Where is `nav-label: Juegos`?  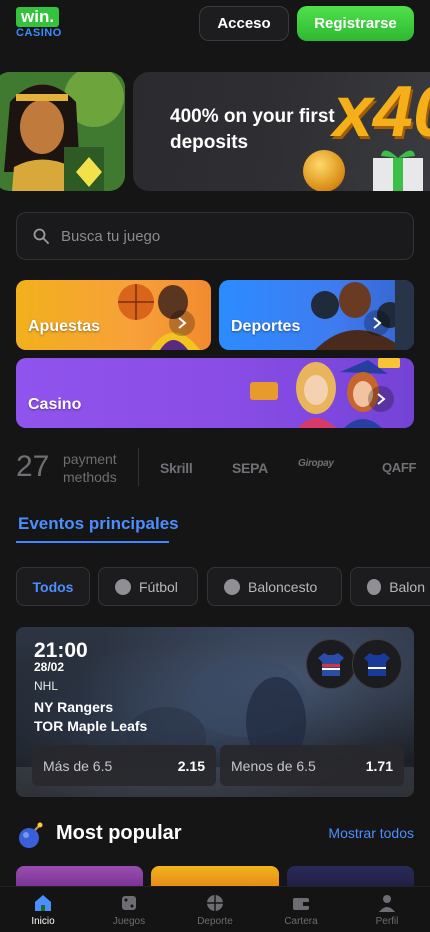
nav-label: Juegos is located at coordinates (129, 921).